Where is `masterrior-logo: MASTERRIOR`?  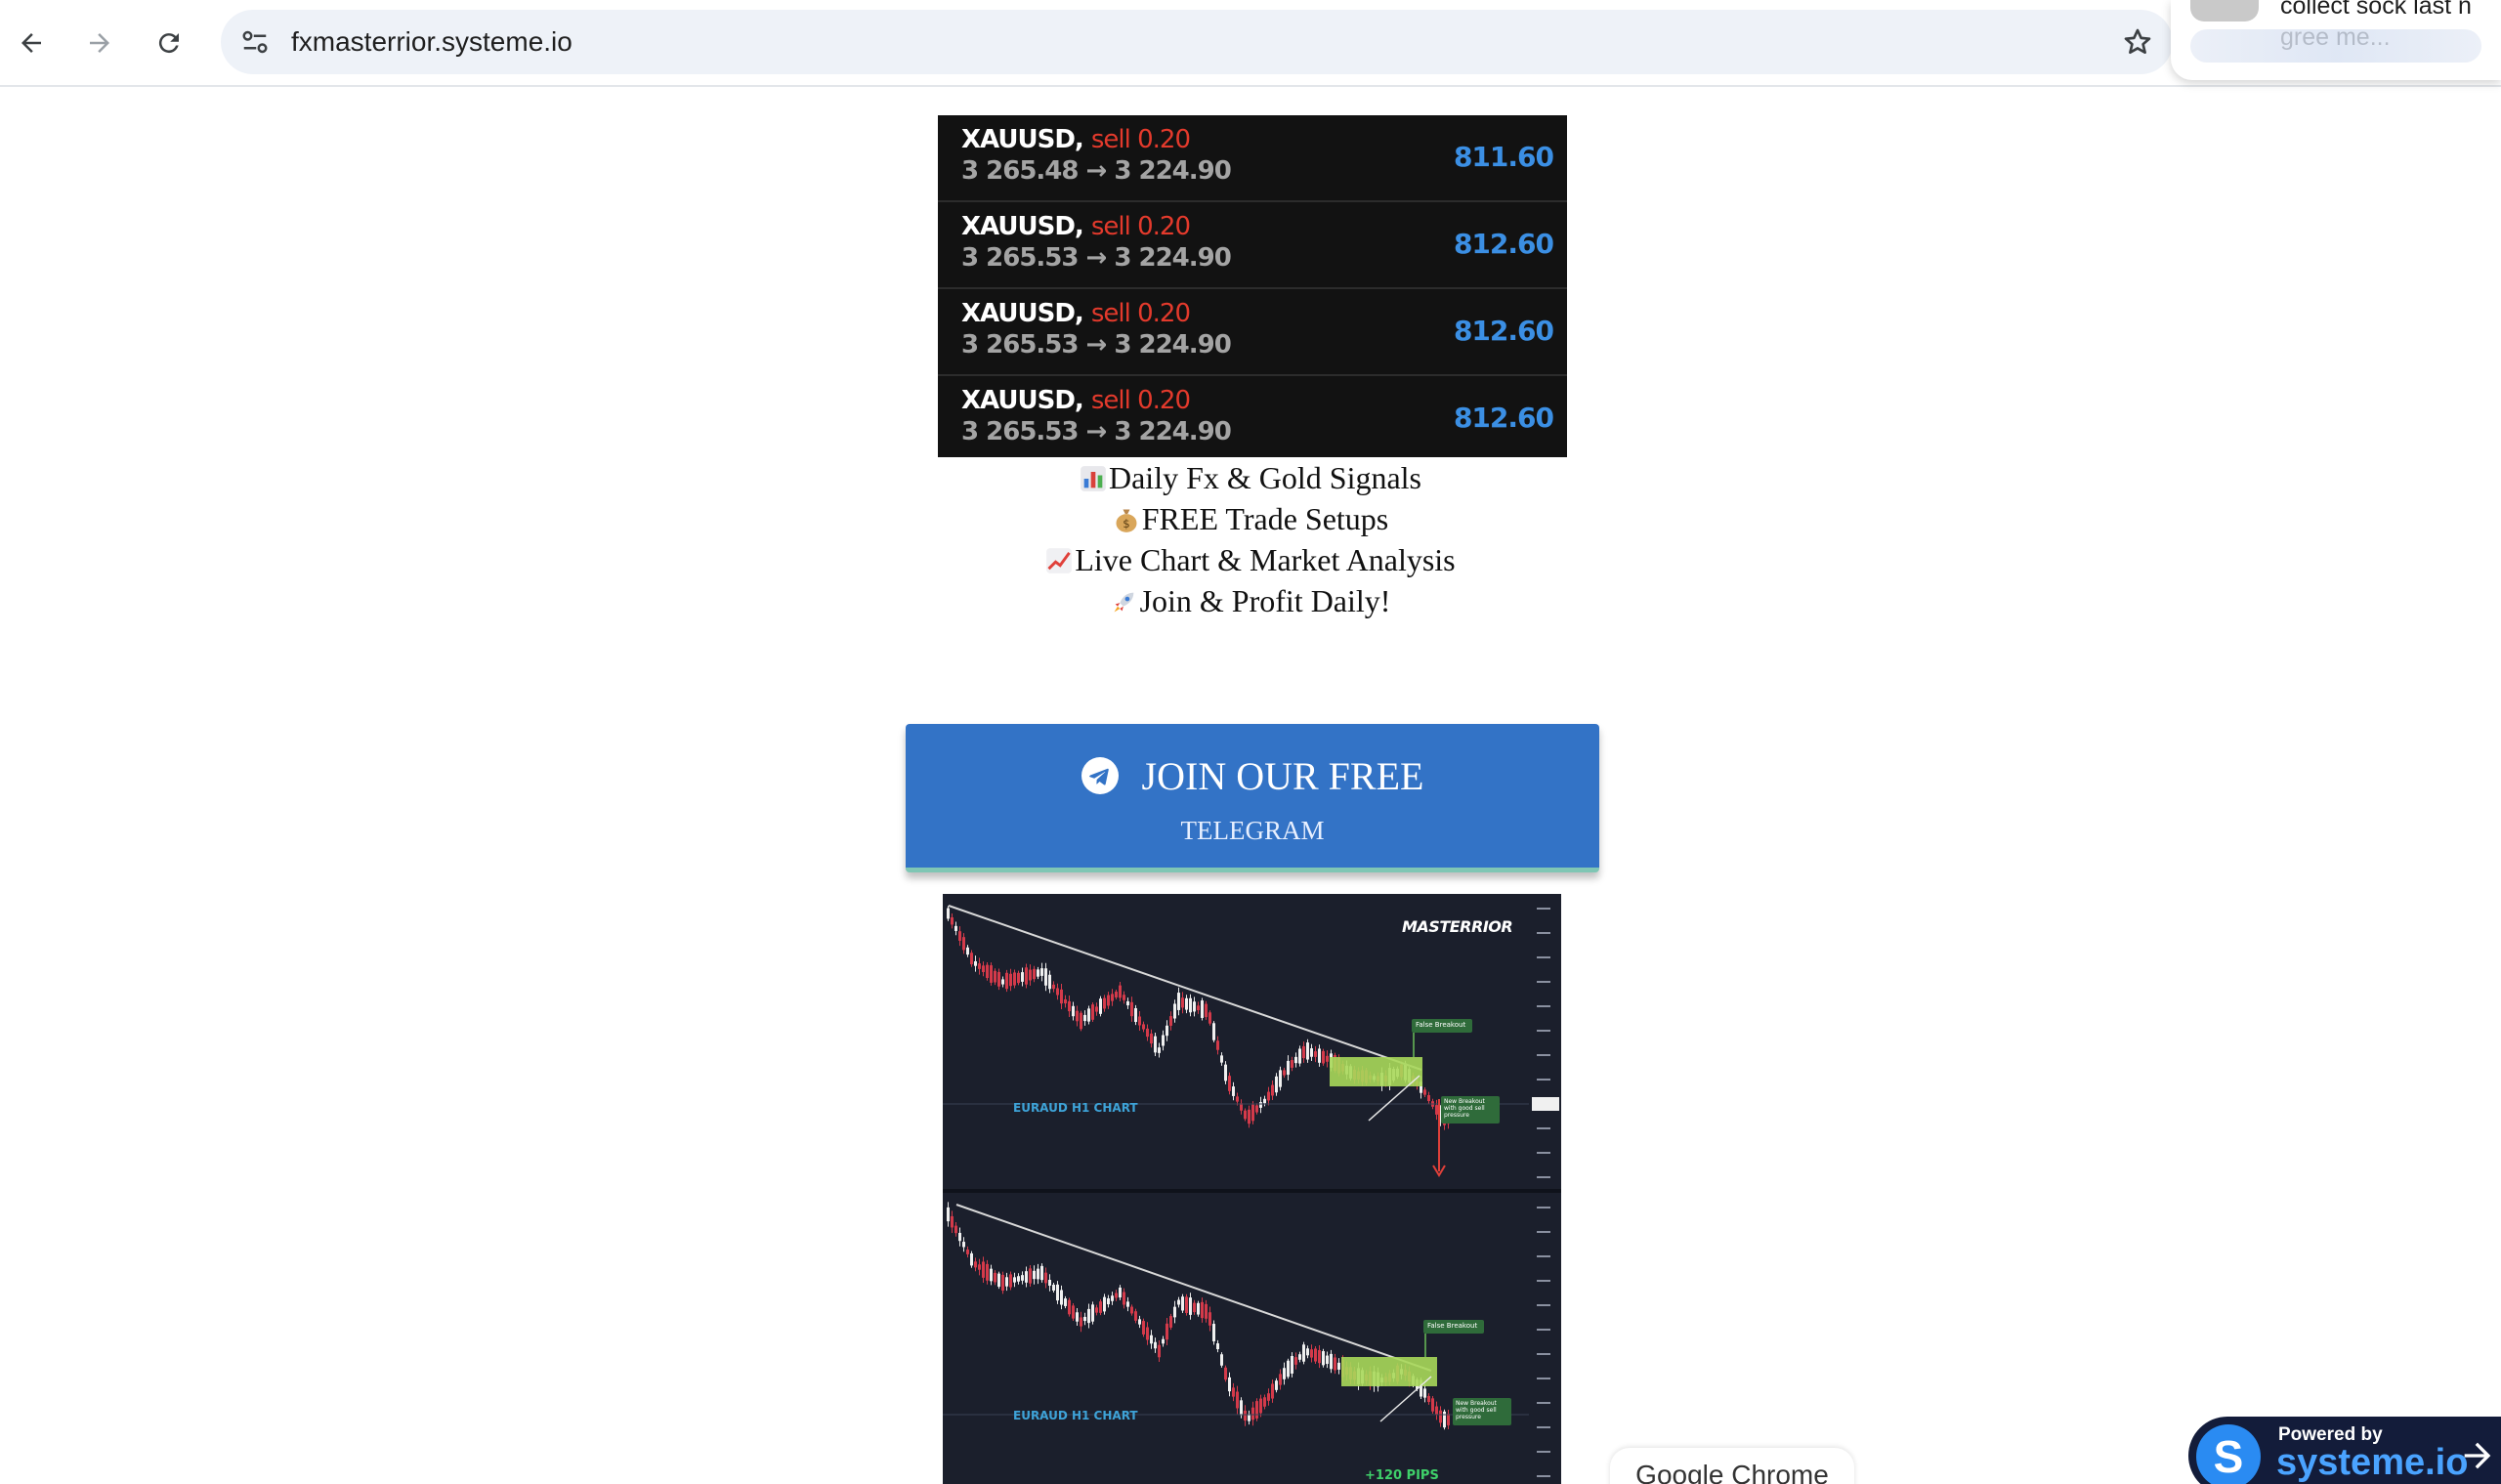 masterrior-logo: MASTERRIOR is located at coordinates (1457, 927).